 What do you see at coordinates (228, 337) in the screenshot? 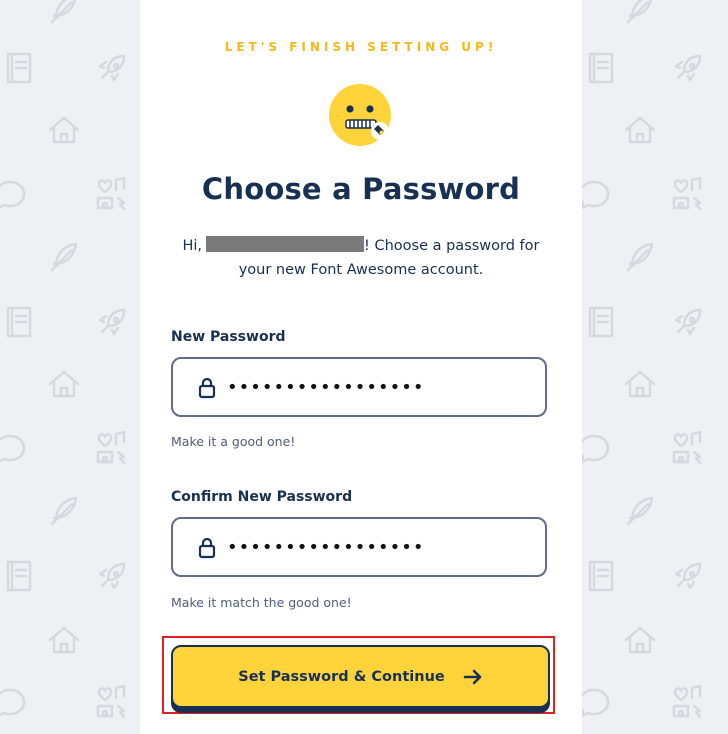
I see `new-password-label: New Password` at bounding box center [228, 337].